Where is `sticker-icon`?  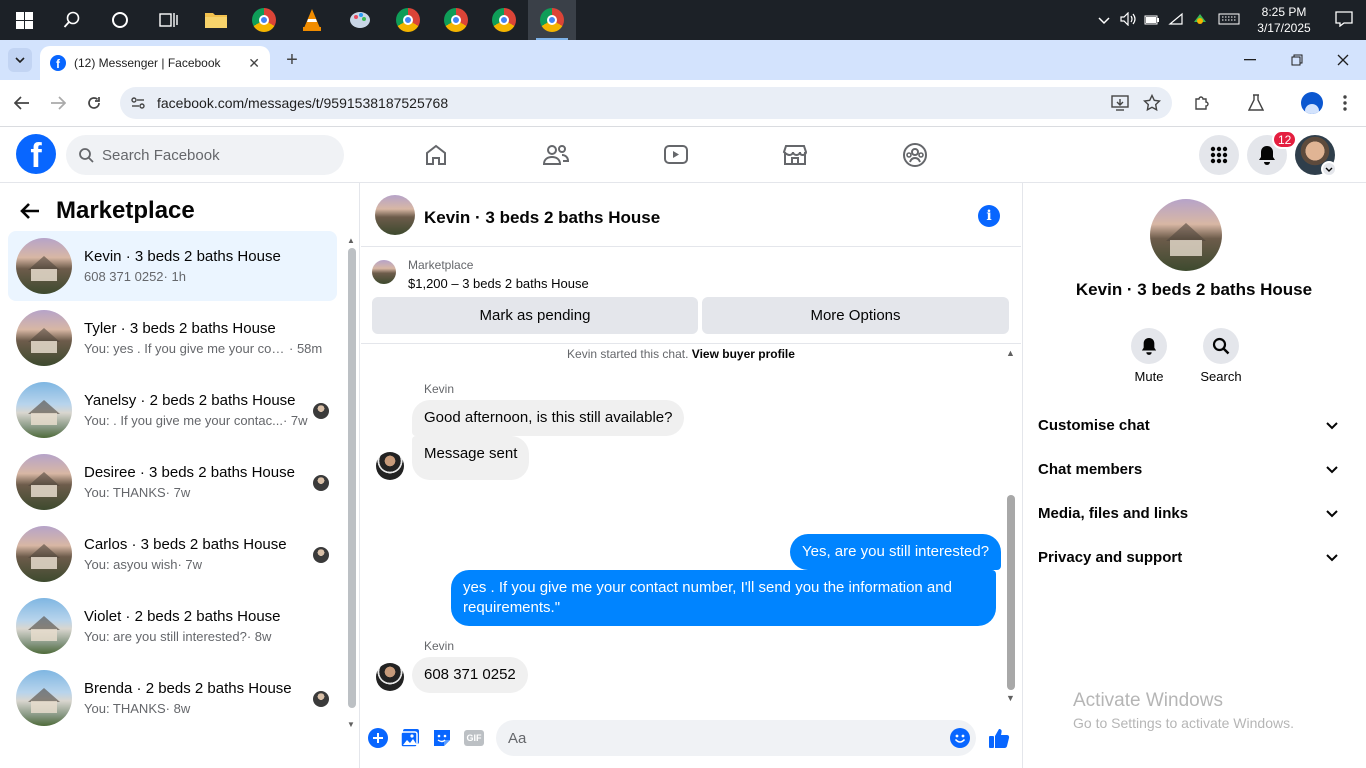
sticker-icon is located at coordinates (442, 738).